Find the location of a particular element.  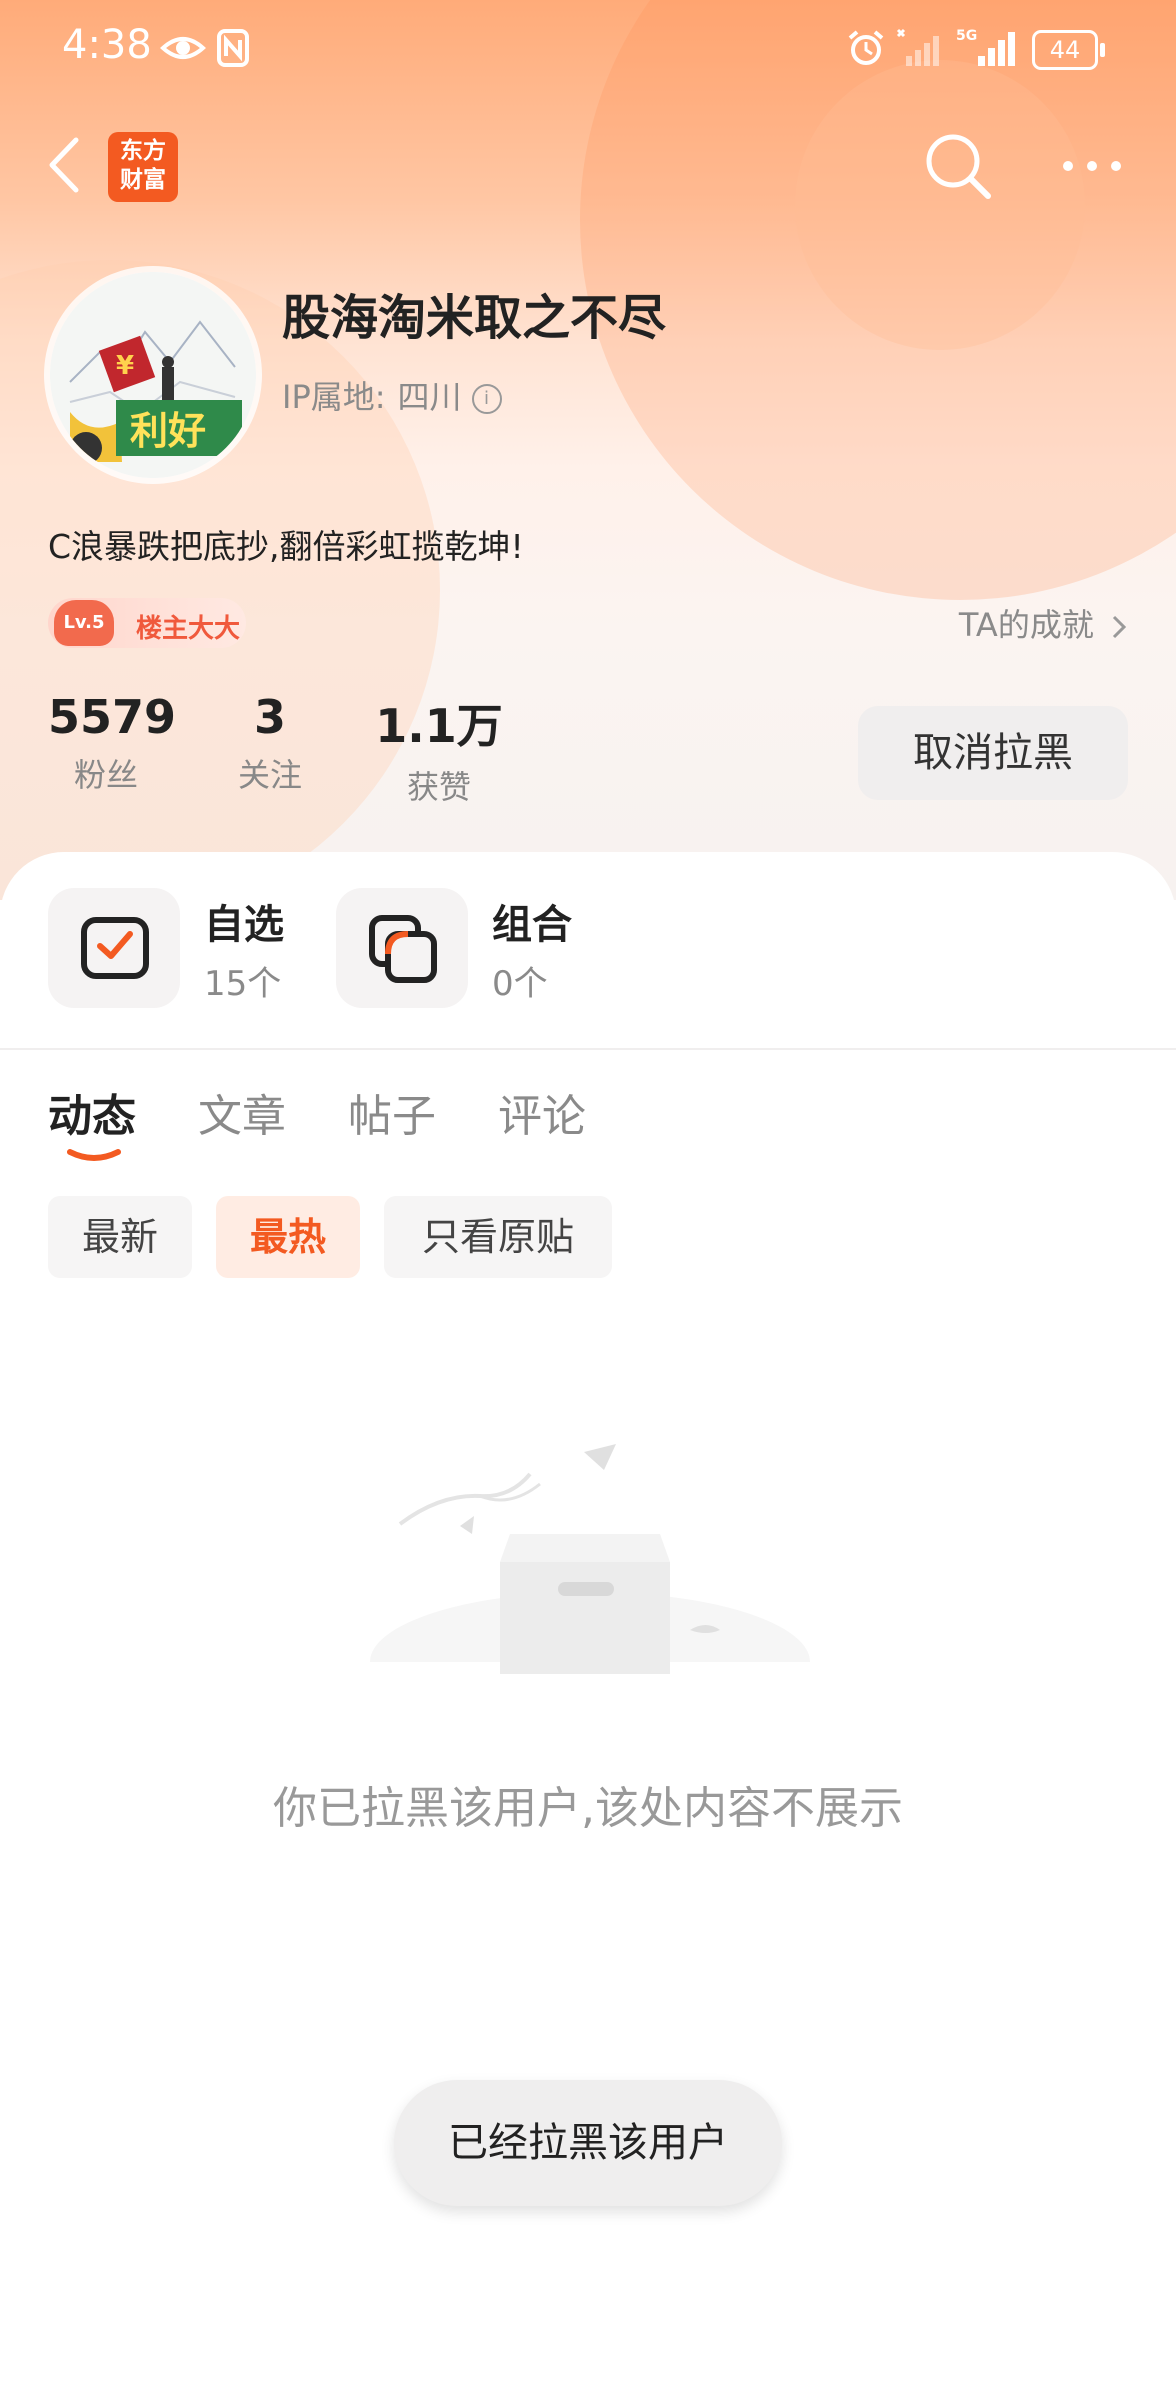

ip-location: IP属地: 四川 i is located at coordinates (392, 395).